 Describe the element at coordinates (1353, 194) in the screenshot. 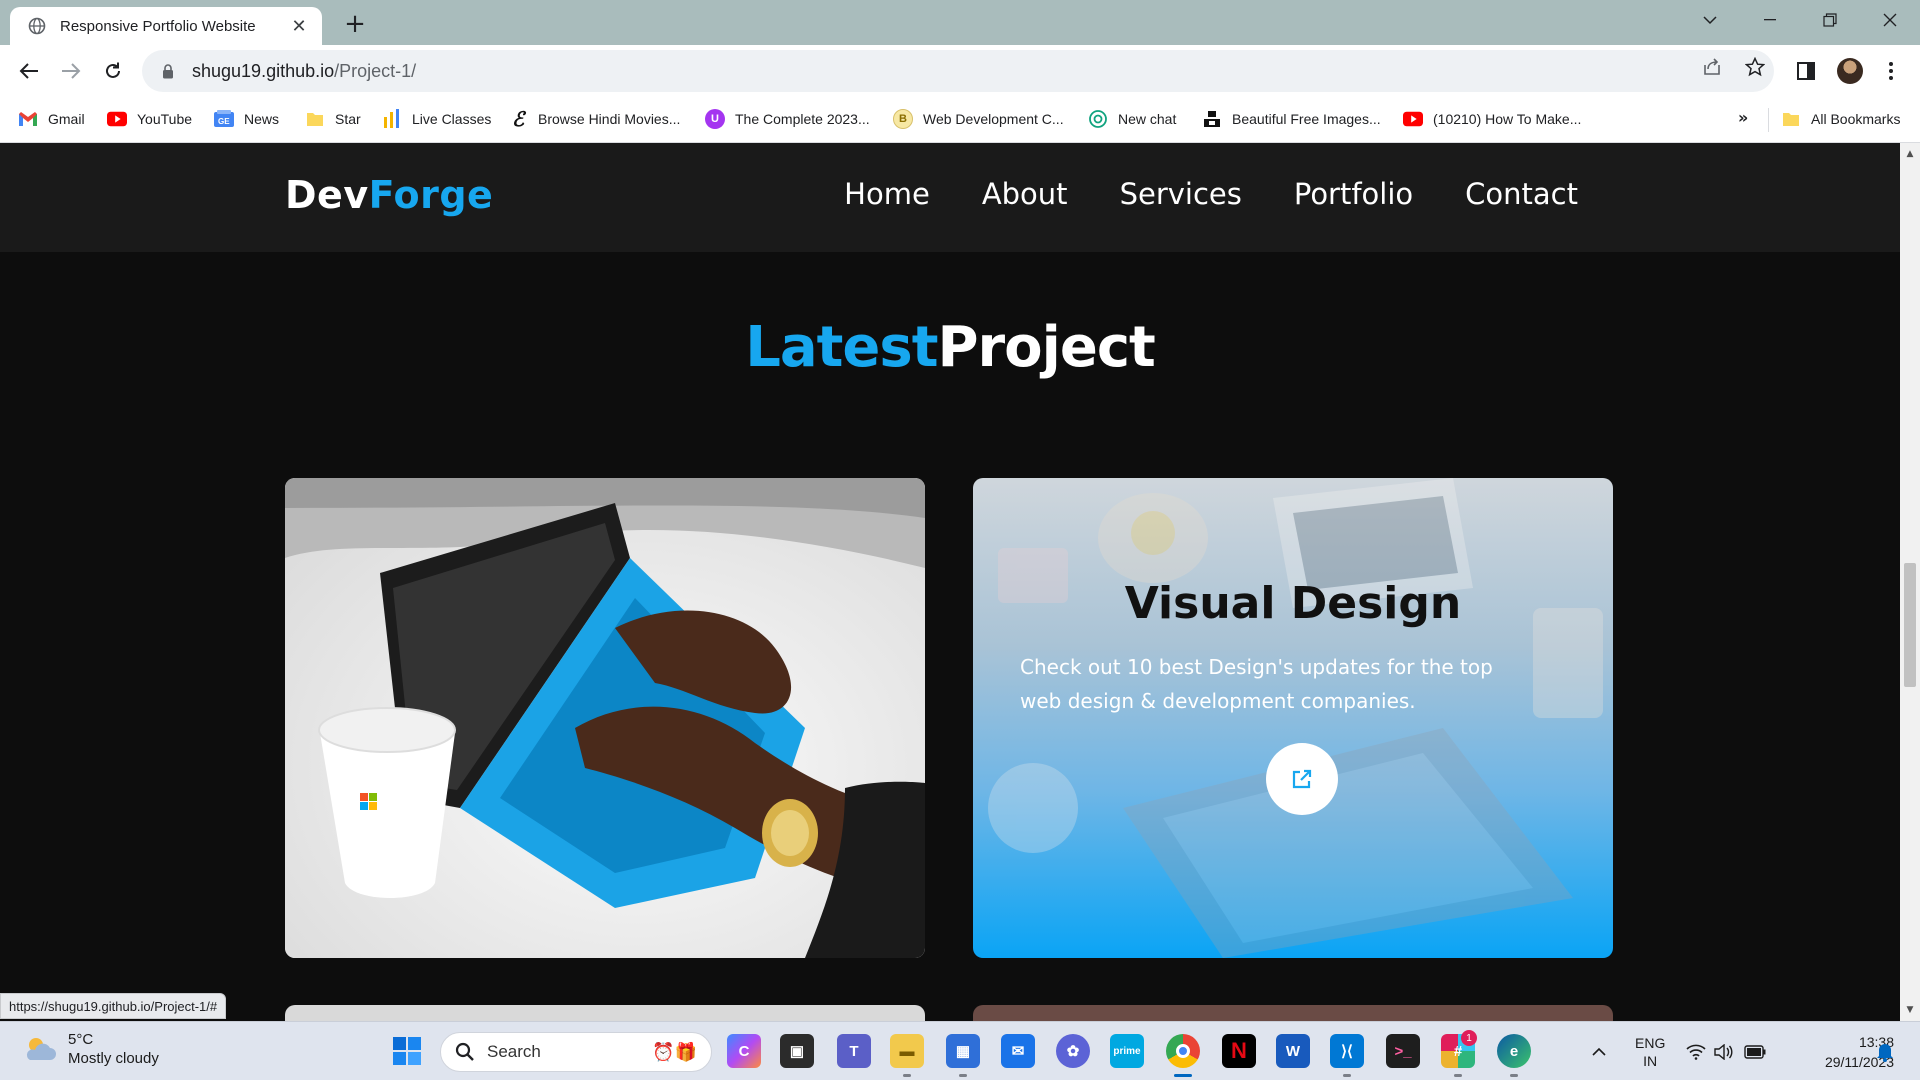

I see `nav-portfolio: Portfolio` at that location.